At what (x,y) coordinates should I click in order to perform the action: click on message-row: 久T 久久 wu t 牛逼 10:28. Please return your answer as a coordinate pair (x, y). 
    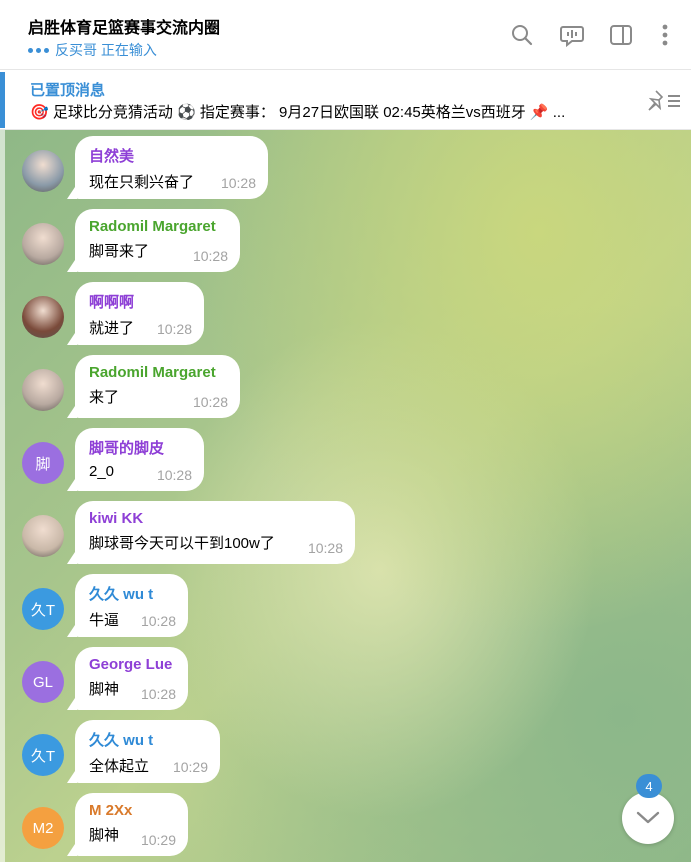
    Looking at the image, I should click on (345, 602).